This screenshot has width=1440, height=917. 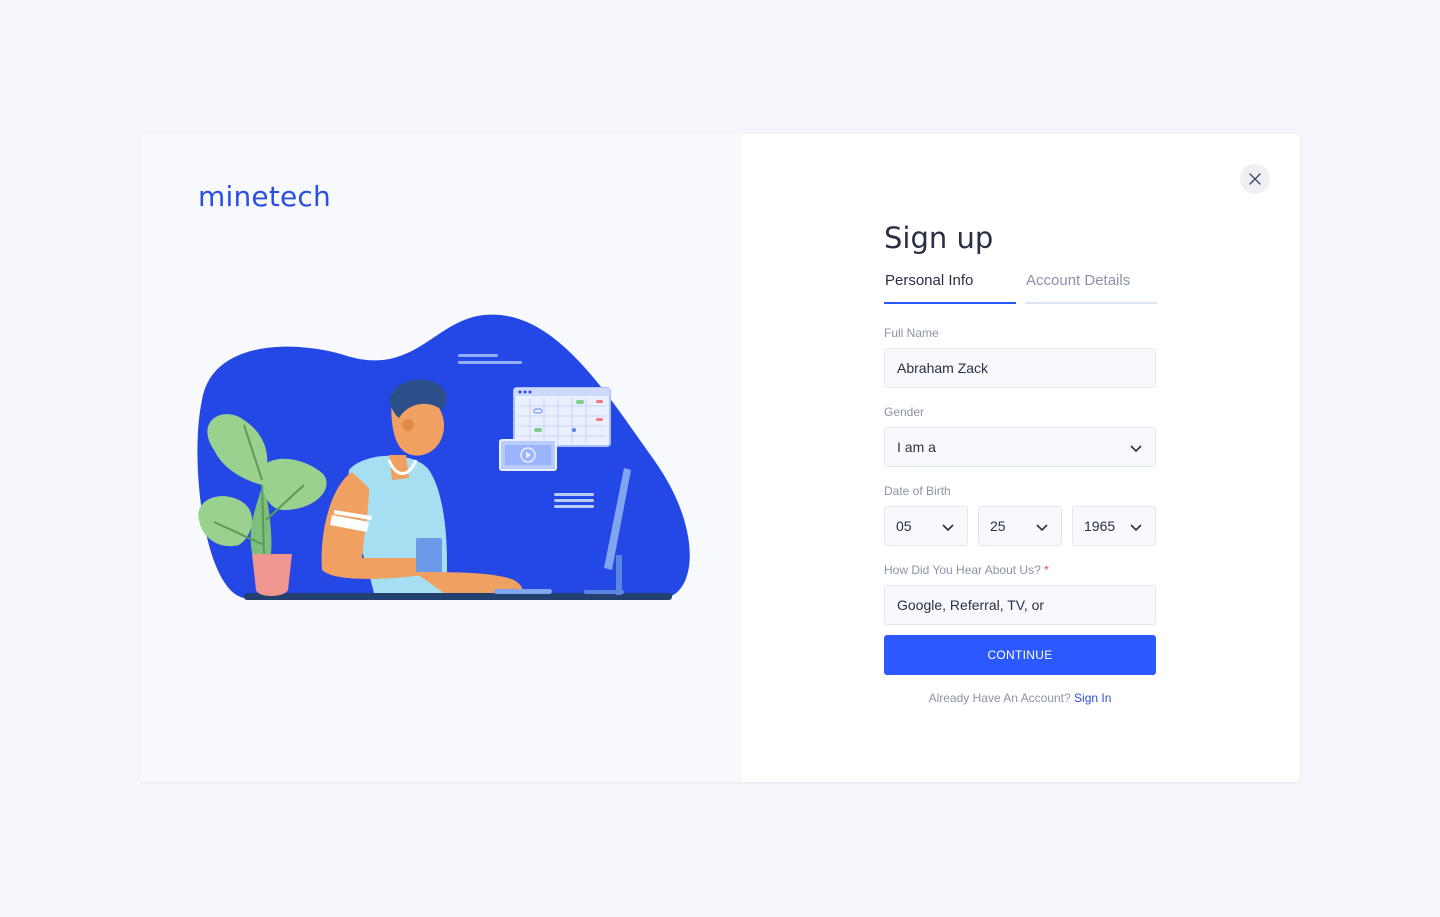 I want to click on referral-value: Google, Referral, TV, or, so click(x=971, y=605).